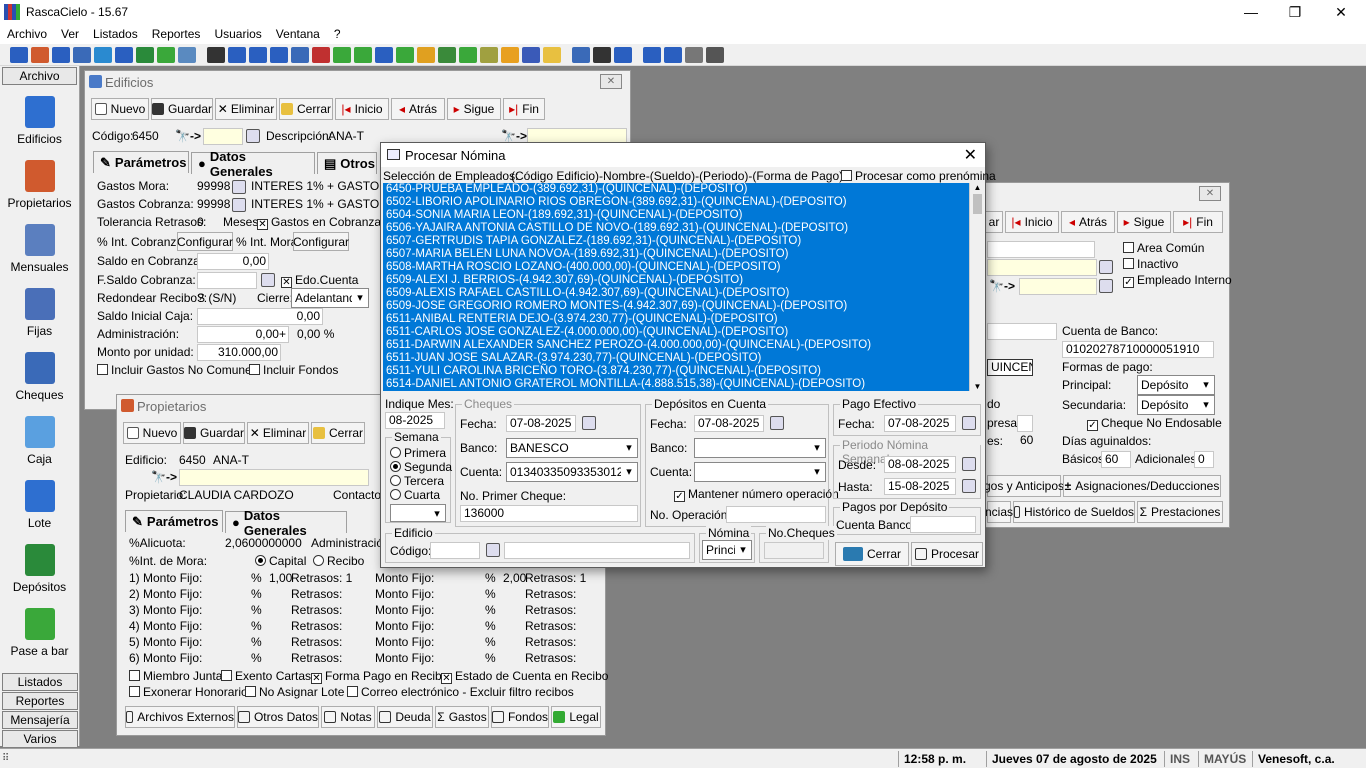 The width and height of the screenshot is (1366, 768). I want to click on secundaria-select: Depósito, so click(1176, 405).